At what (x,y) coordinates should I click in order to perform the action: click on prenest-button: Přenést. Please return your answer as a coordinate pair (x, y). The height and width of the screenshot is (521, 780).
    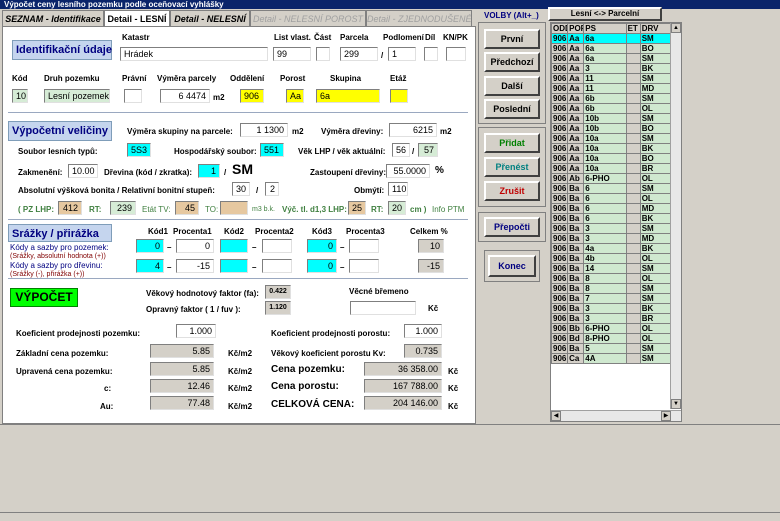
    Looking at the image, I should click on (512, 167).